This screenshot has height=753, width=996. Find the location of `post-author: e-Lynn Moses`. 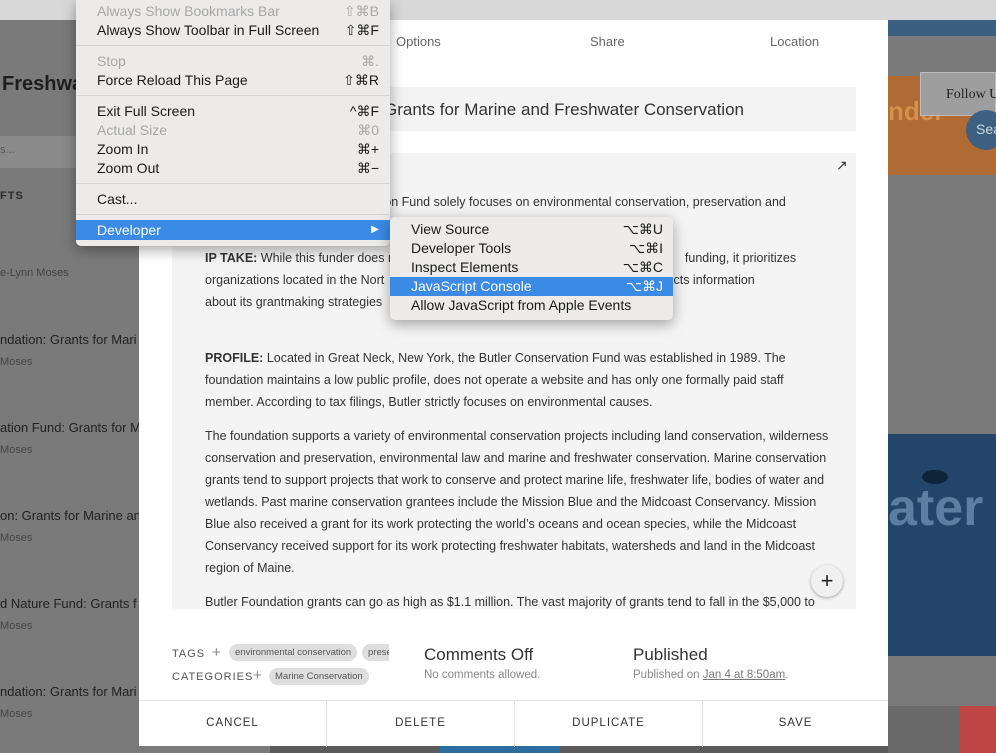

post-author: e-Lynn Moses is located at coordinates (34, 273).